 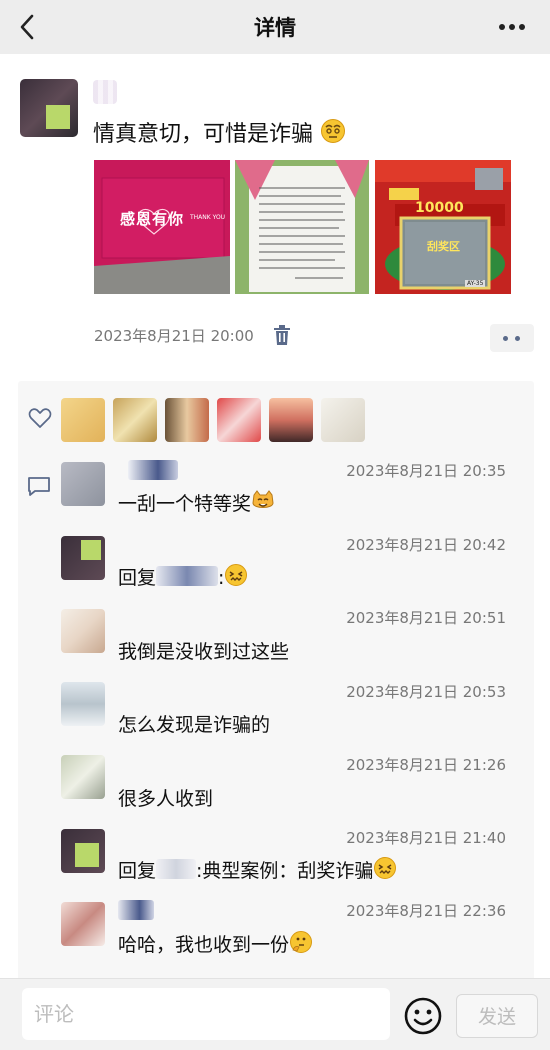 I want to click on comment-time: 2023年8月21日 21:26, so click(x=426, y=765).